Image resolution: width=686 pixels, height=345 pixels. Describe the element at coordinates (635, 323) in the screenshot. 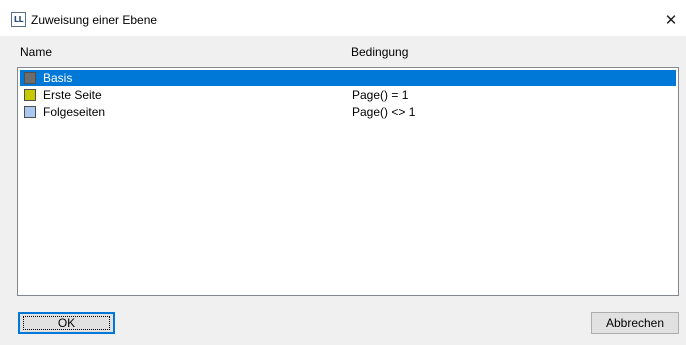

I see `cancel-button: Abbrechen` at that location.